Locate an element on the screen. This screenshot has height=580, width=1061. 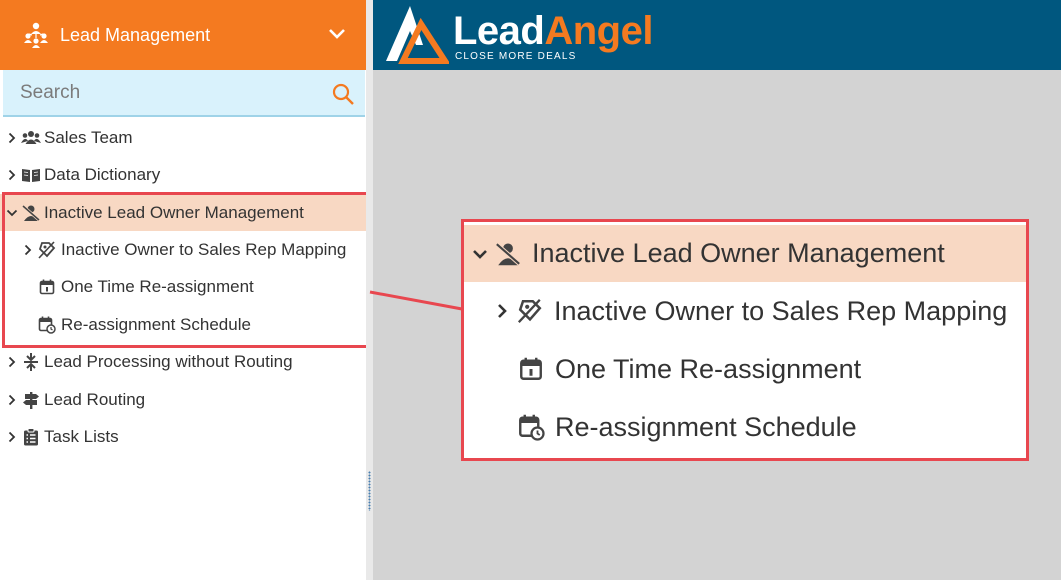
chevron-right-icon is located at coordinates (502, 311).